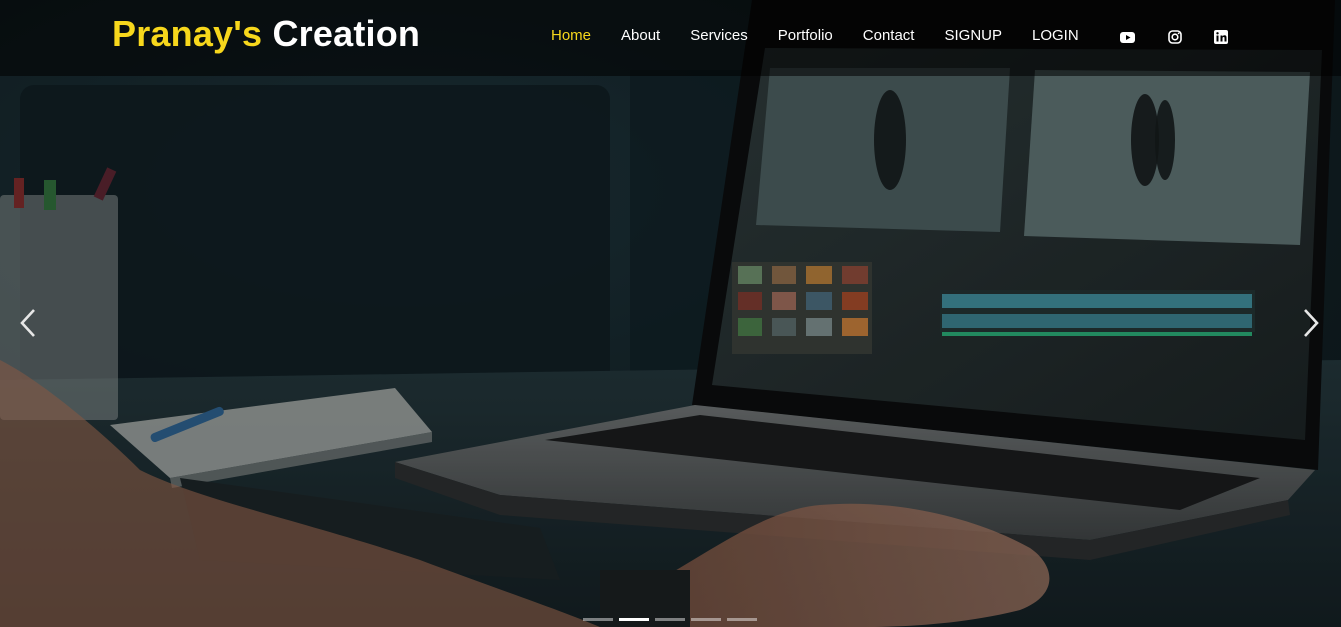 This screenshot has height=627, width=1341. I want to click on nav-item-portfolio: Portfolio, so click(805, 35).